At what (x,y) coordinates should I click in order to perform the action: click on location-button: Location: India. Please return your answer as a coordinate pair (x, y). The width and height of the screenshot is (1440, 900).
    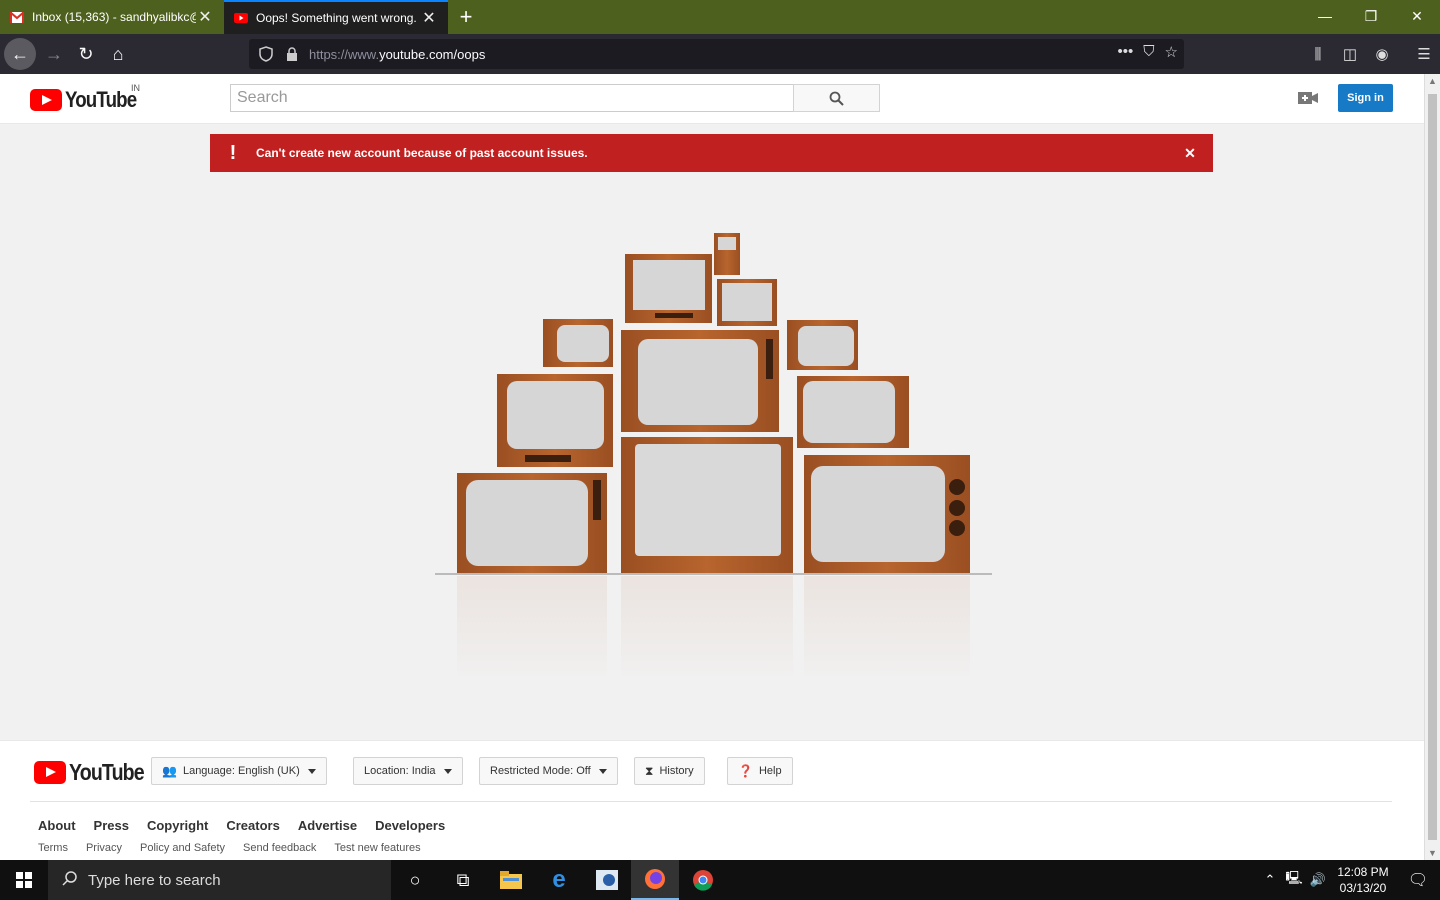
    Looking at the image, I should click on (408, 771).